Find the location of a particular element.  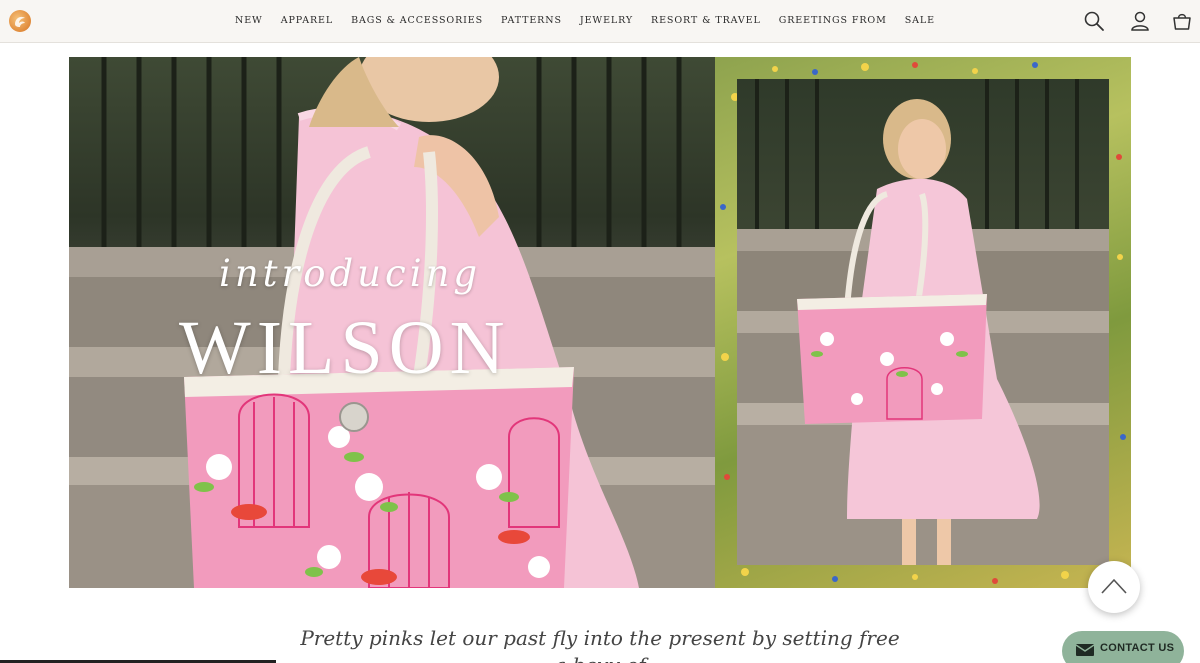

envelope-icon is located at coordinates (1085, 650).